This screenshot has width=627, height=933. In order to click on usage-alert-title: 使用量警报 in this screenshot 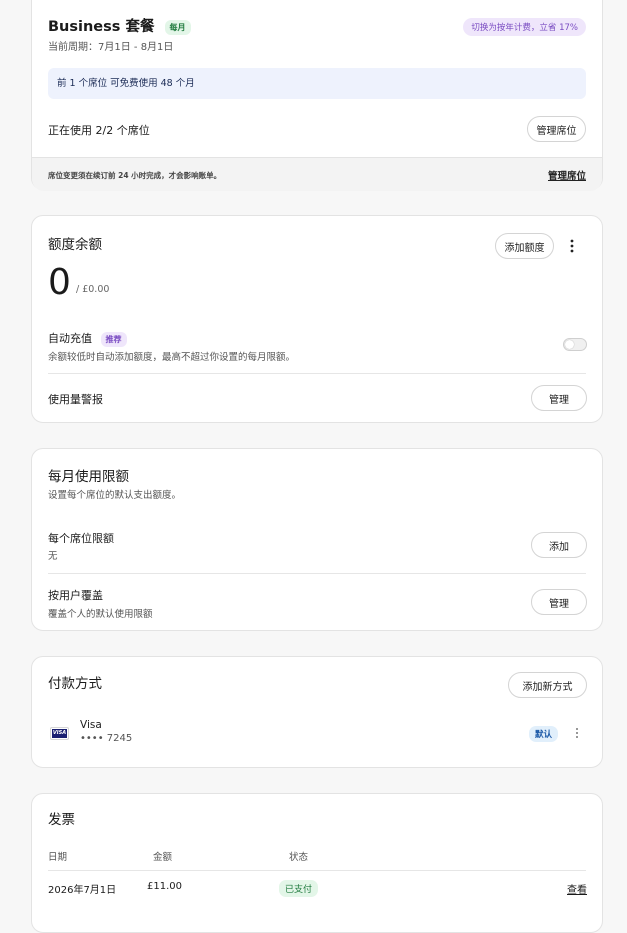, I will do `click(75, 399)`.